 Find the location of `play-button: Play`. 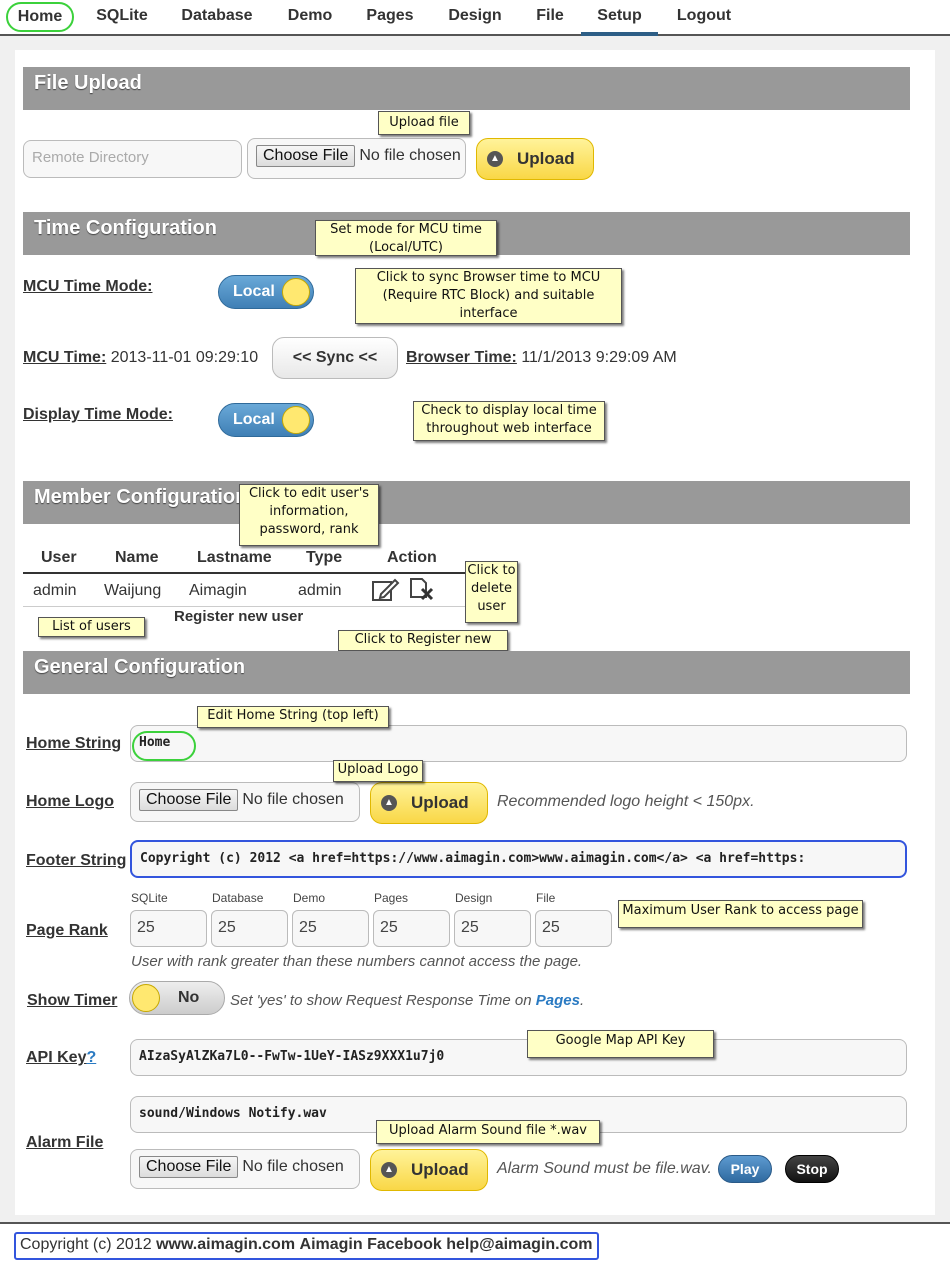

play-button: Play is located at coordinates (745, 1169).